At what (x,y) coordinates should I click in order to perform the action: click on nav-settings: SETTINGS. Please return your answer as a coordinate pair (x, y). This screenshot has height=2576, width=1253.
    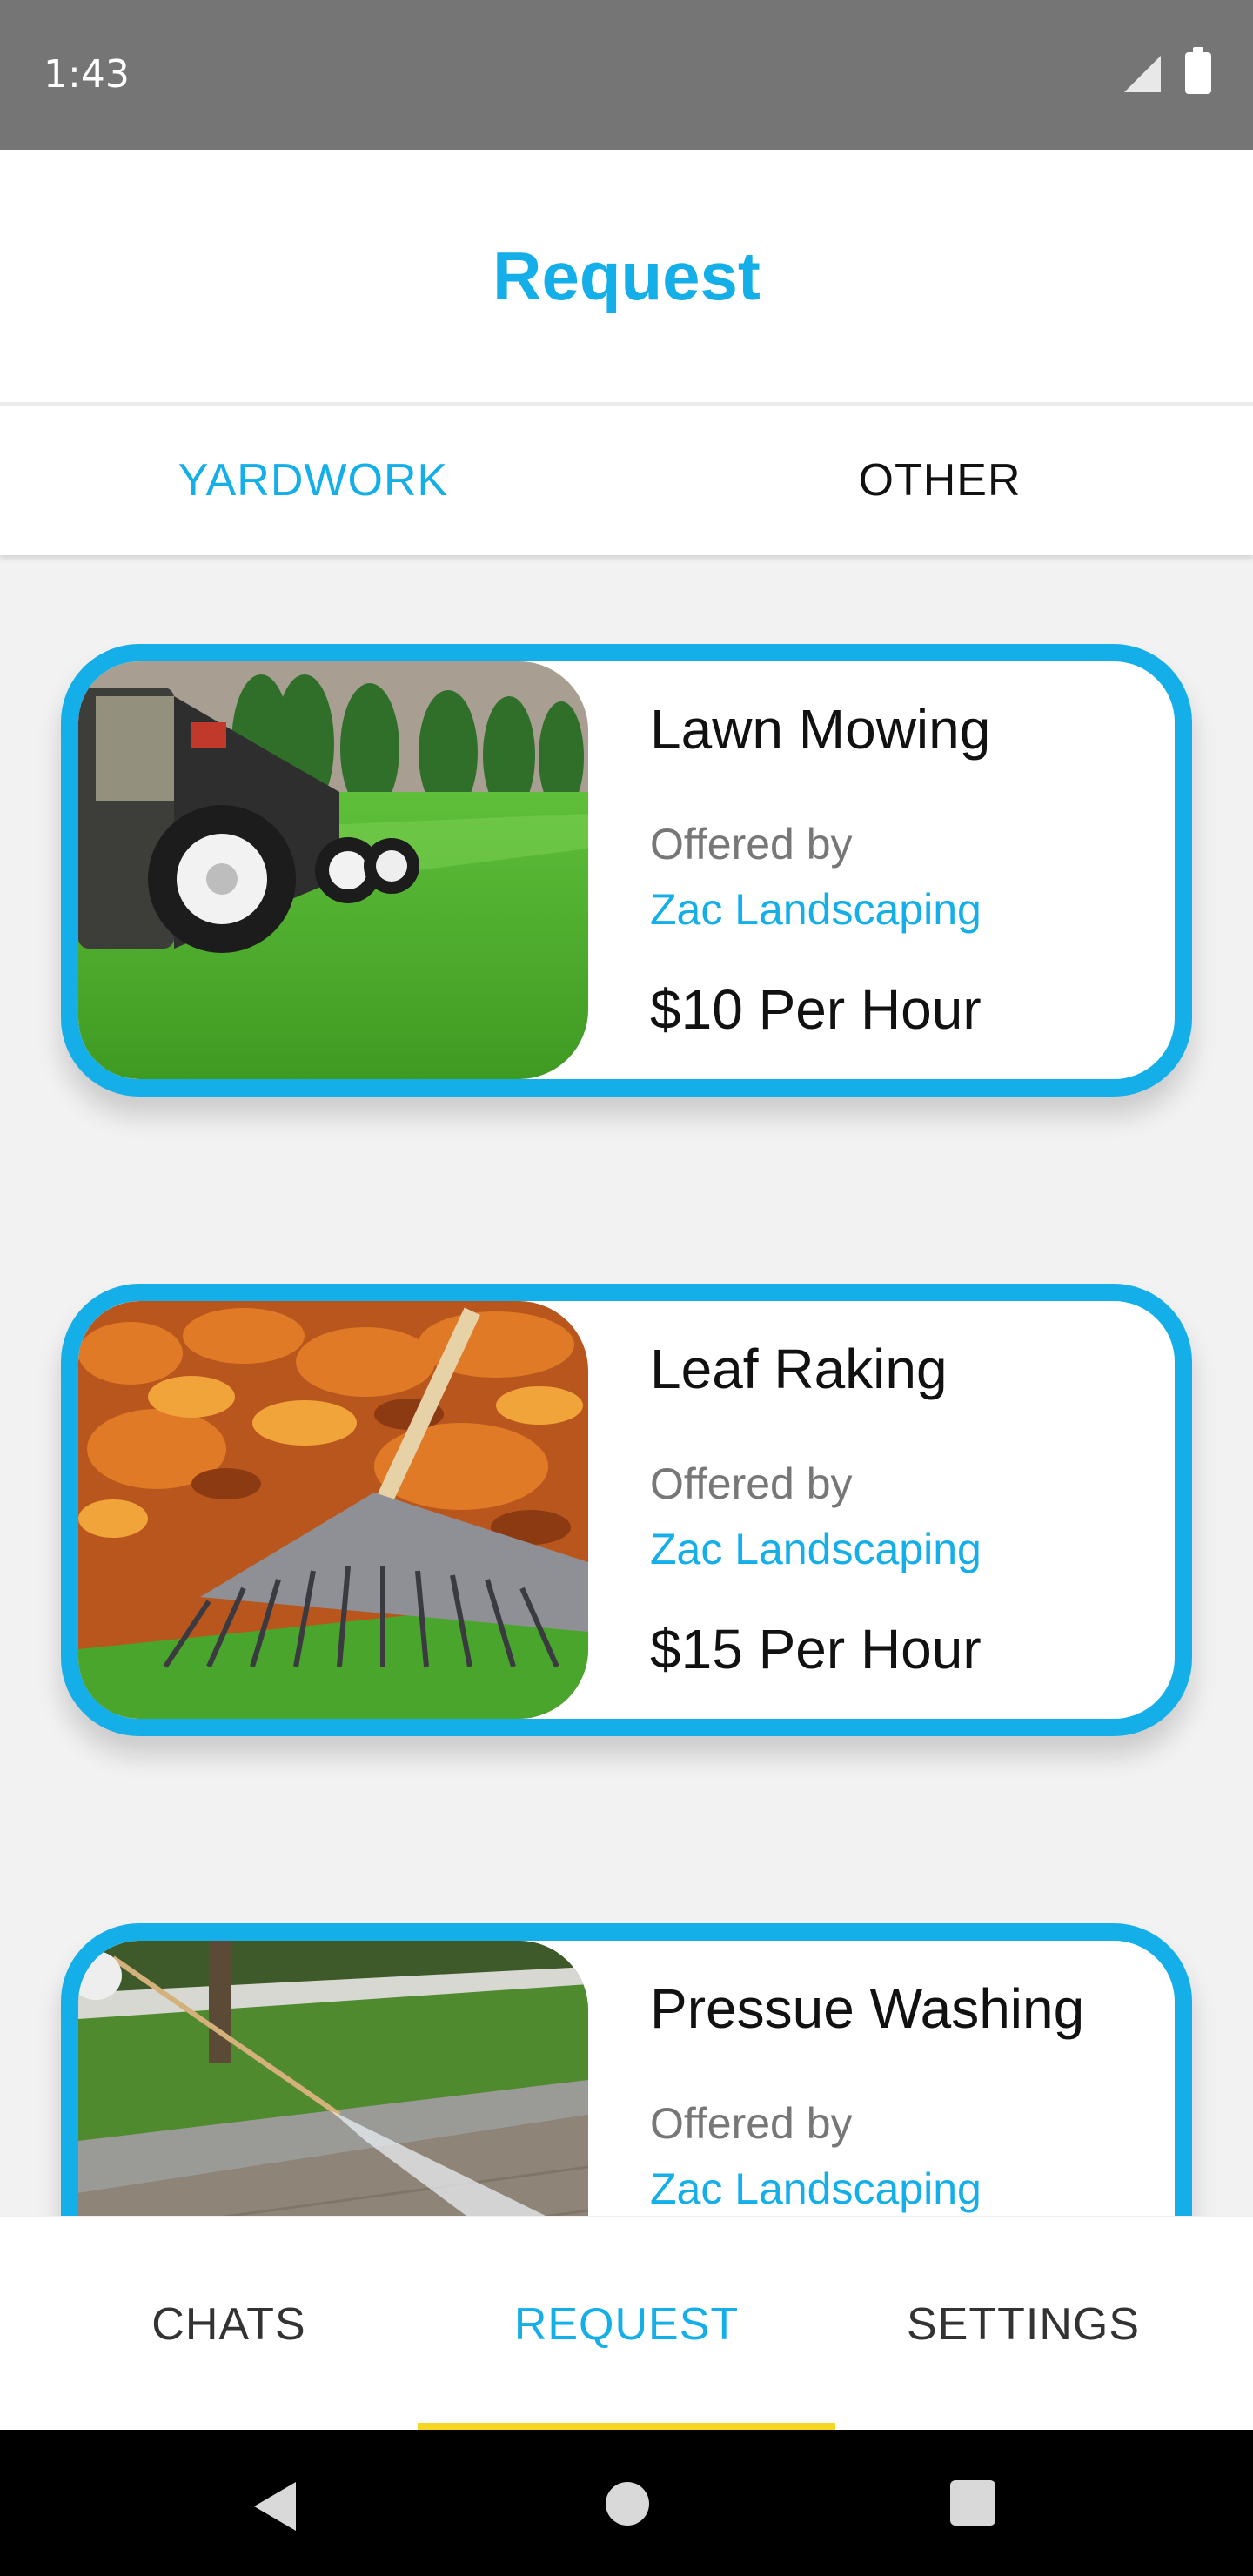
    Looking at the image, I should click on (1023, 2324).